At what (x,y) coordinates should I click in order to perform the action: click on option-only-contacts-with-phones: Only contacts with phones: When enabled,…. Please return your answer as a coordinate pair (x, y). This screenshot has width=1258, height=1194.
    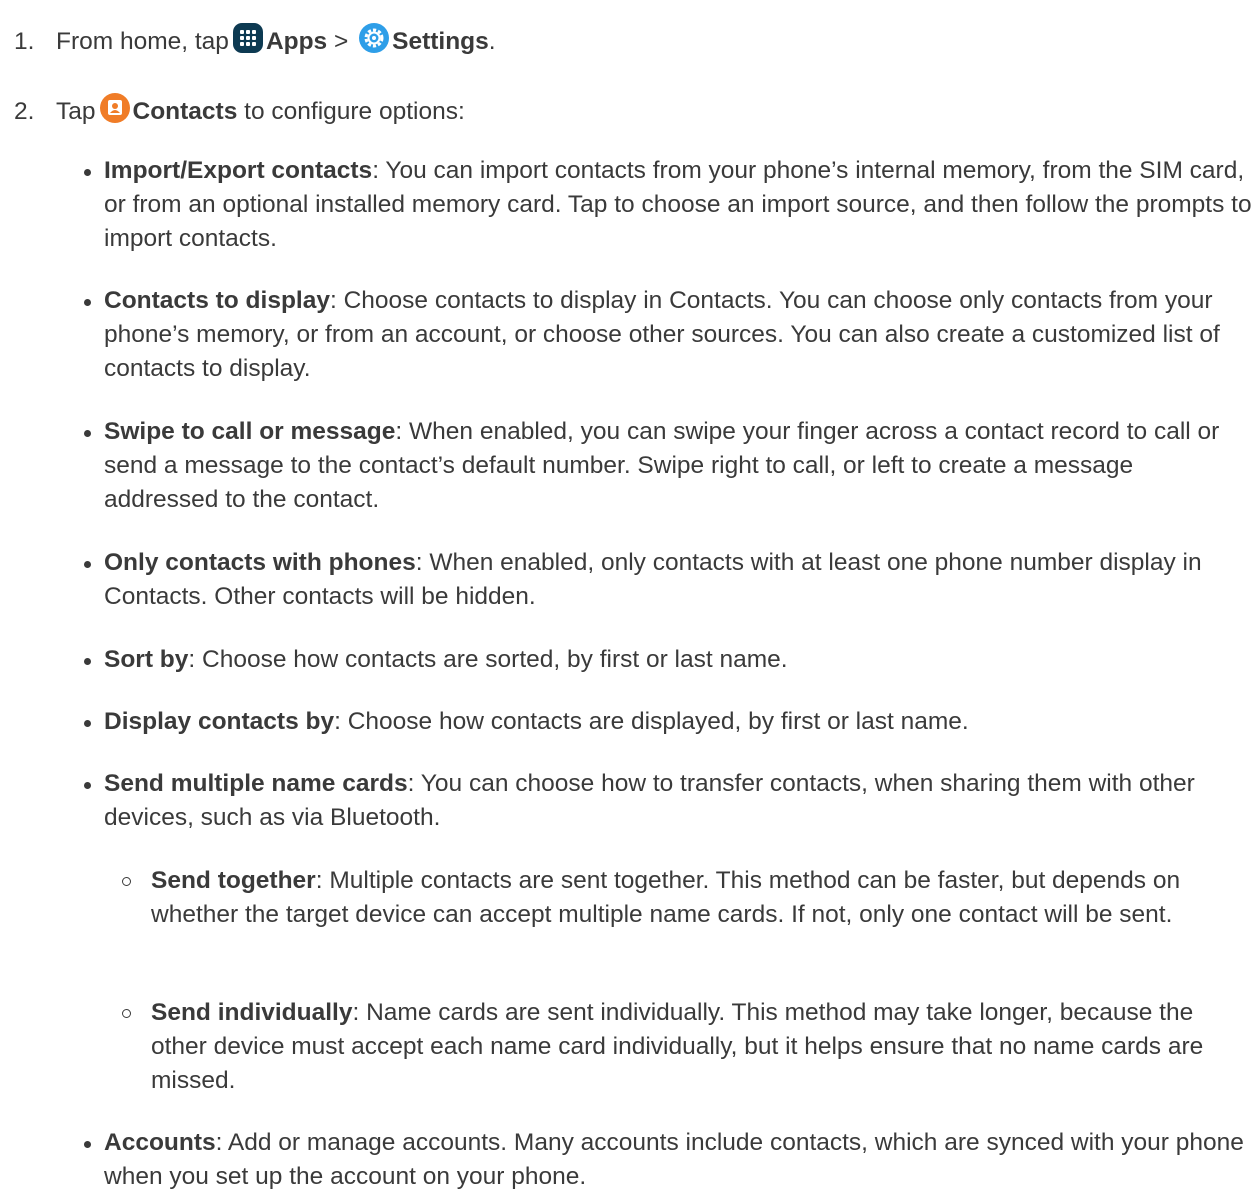
    Looking at the image, I should click on (669, 580).